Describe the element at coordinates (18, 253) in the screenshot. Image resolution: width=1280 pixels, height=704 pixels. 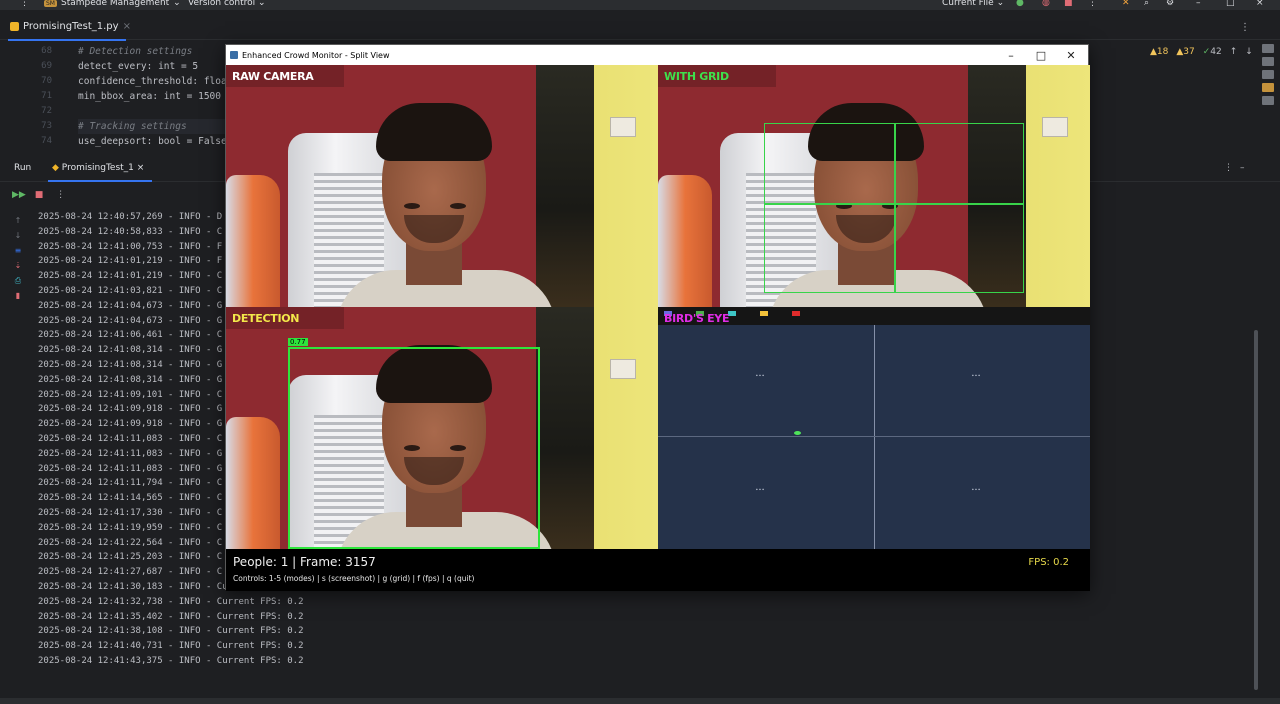
I see `soft-wrap-icon: ≡` at that location.